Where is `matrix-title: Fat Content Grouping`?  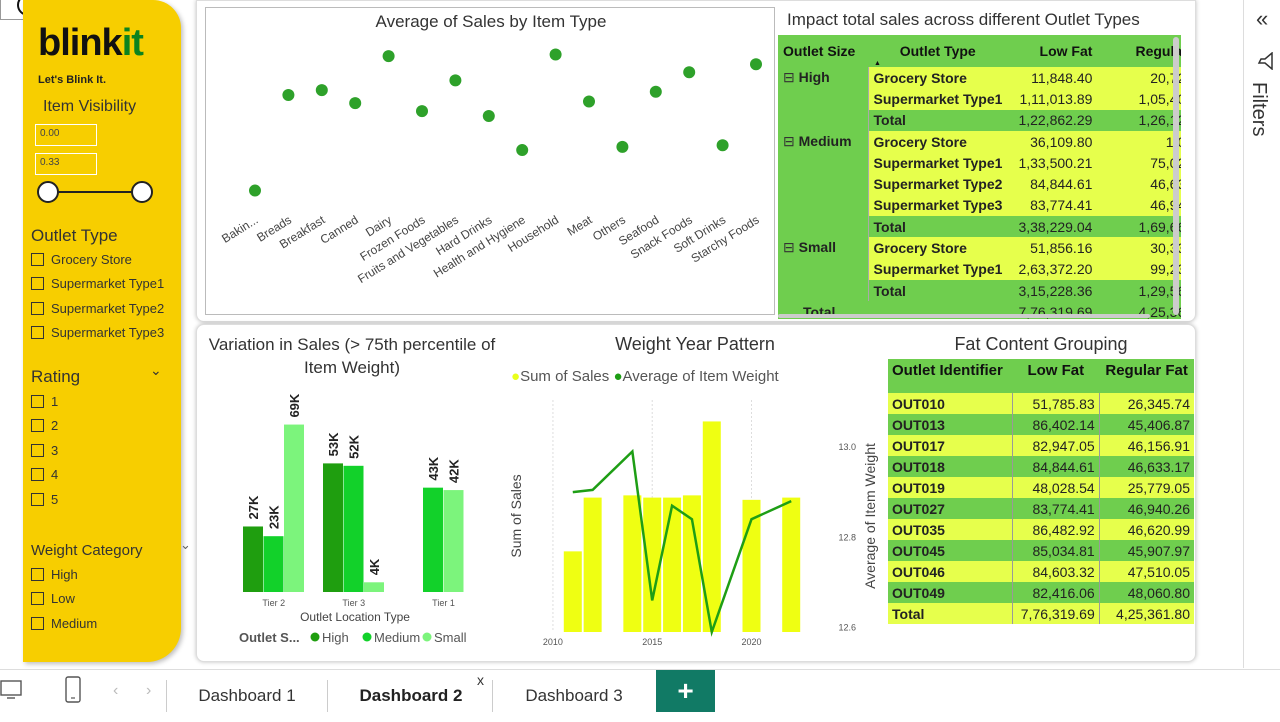 matrix-title: Fat Content Grouping is located at coordinates (1041, 344).